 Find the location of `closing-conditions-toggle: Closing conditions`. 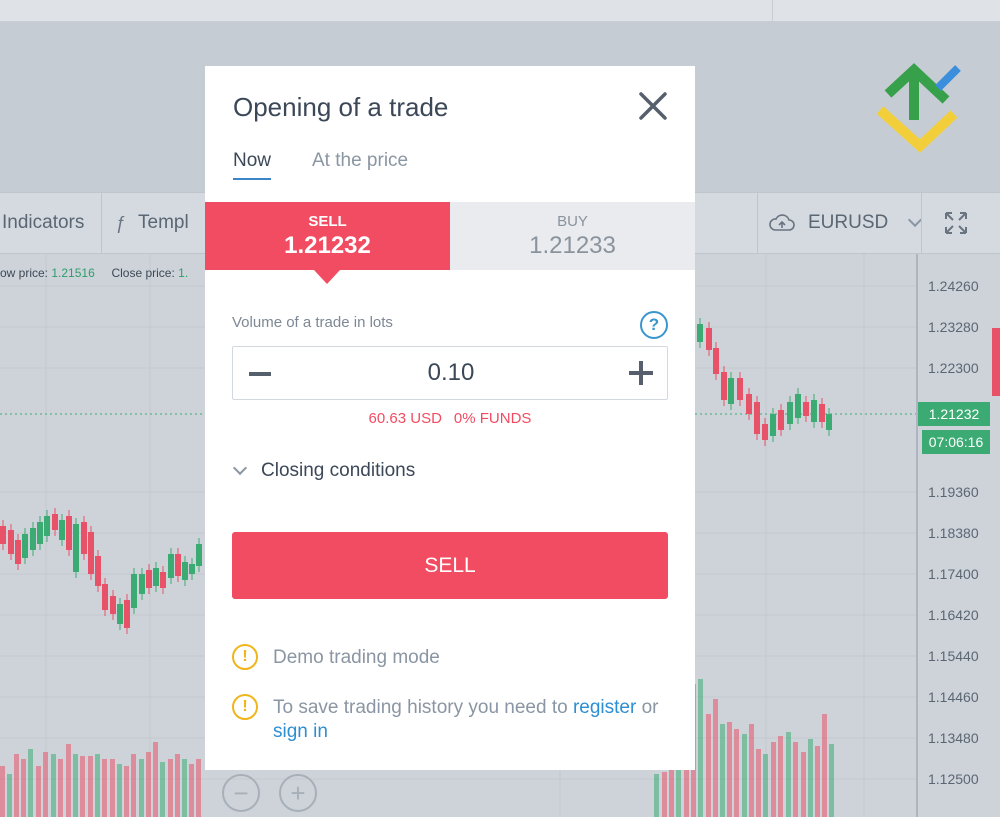

closing-conditions-toggle: Closing conditions is located at coordinates (324, 471).